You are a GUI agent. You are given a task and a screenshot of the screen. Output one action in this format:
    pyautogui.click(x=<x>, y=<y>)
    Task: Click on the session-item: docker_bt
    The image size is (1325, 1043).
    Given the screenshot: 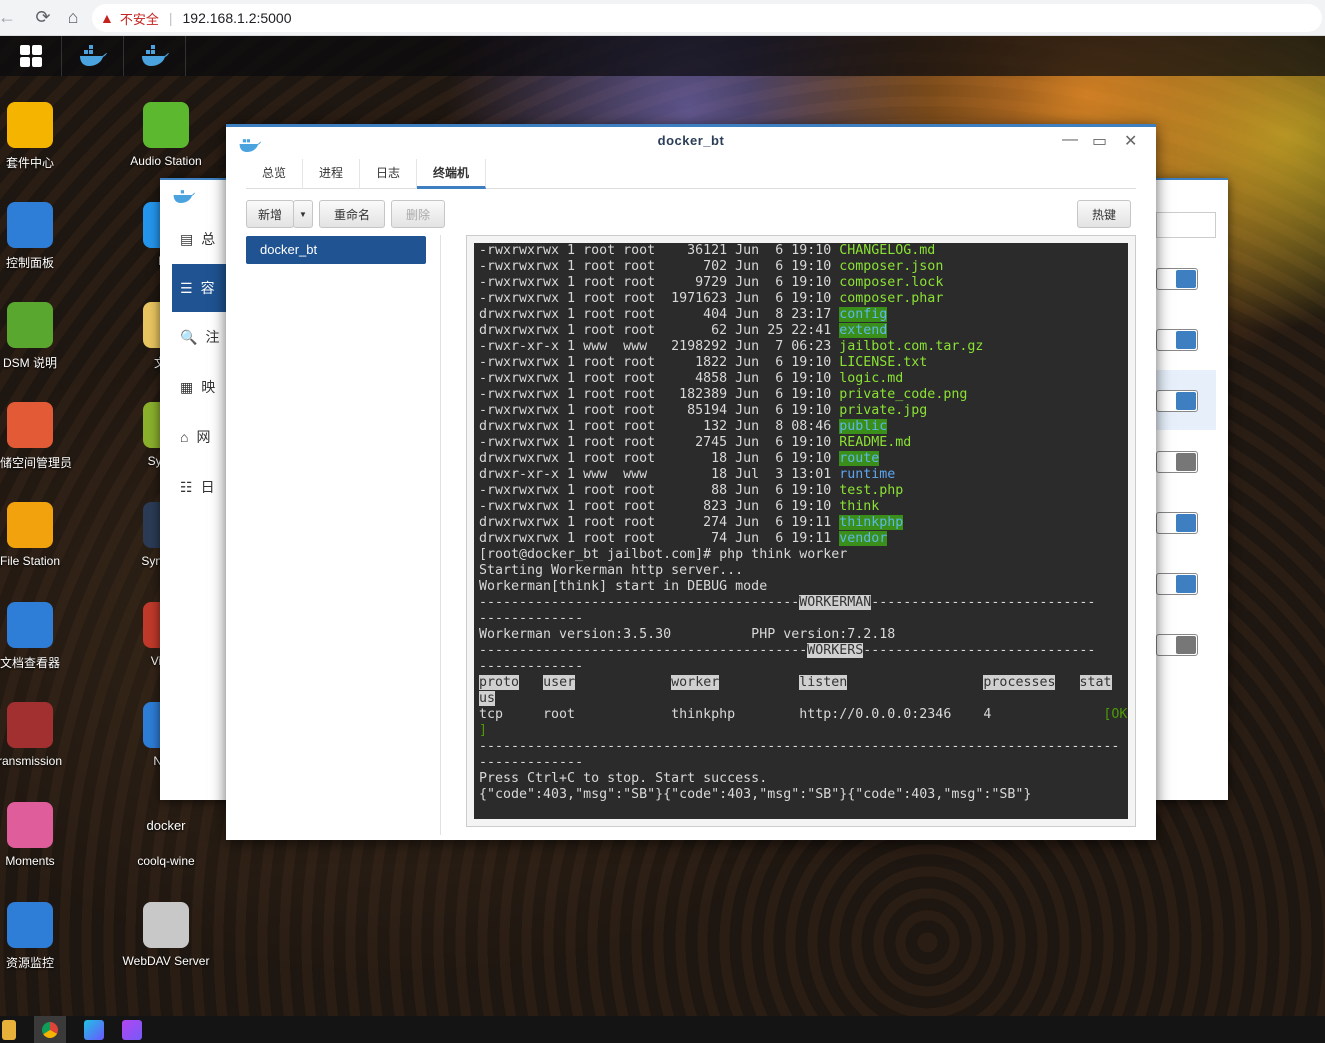 What is the action you would take?
    pyautogui.click(x=336, y=250)
    